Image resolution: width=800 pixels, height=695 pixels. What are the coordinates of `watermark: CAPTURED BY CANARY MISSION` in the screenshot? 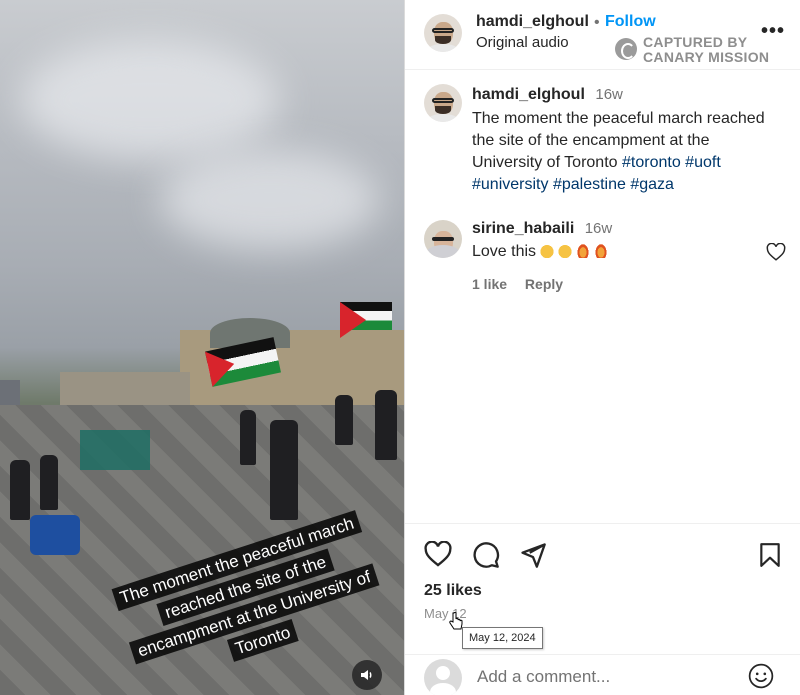 It's located at (695, 49).